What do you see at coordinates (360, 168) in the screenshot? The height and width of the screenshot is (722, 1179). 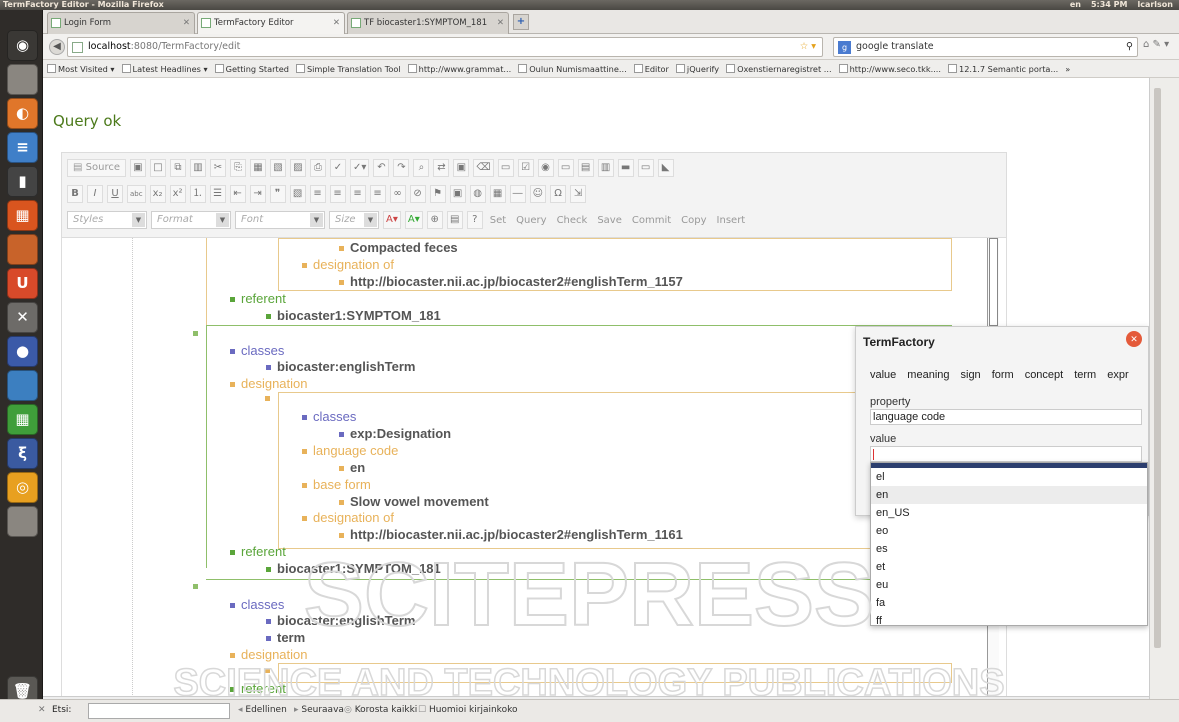 I see `scayt-icon: ✓▾` at bounding box center [360, 168].